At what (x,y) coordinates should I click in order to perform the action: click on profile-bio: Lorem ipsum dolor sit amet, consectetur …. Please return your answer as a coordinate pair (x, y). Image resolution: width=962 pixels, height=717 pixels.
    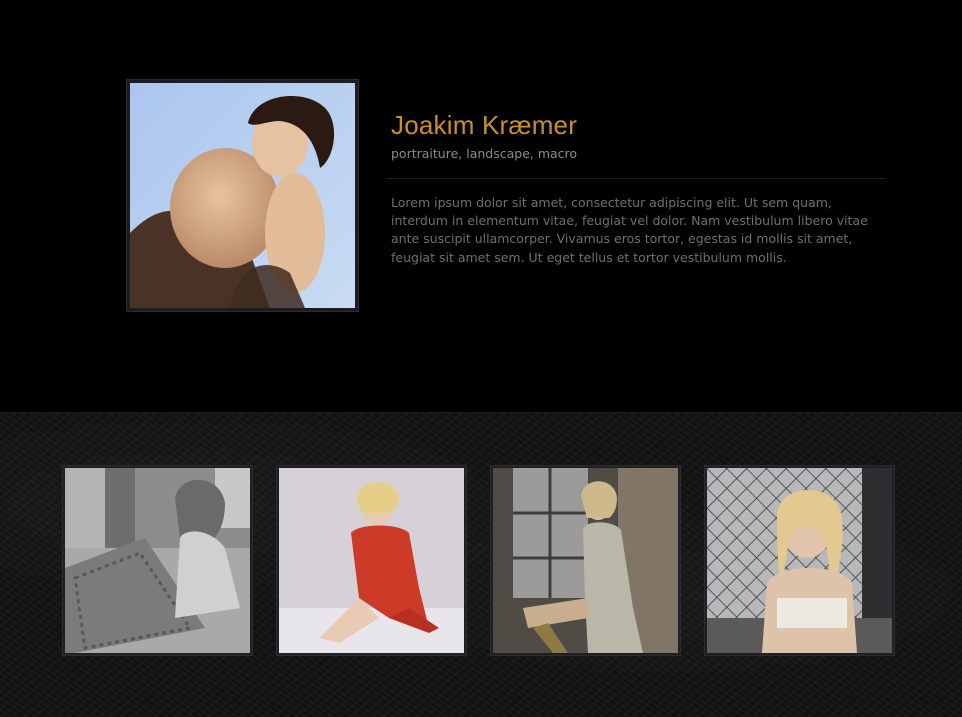
    Looking at the image, I should click on (629, 230).